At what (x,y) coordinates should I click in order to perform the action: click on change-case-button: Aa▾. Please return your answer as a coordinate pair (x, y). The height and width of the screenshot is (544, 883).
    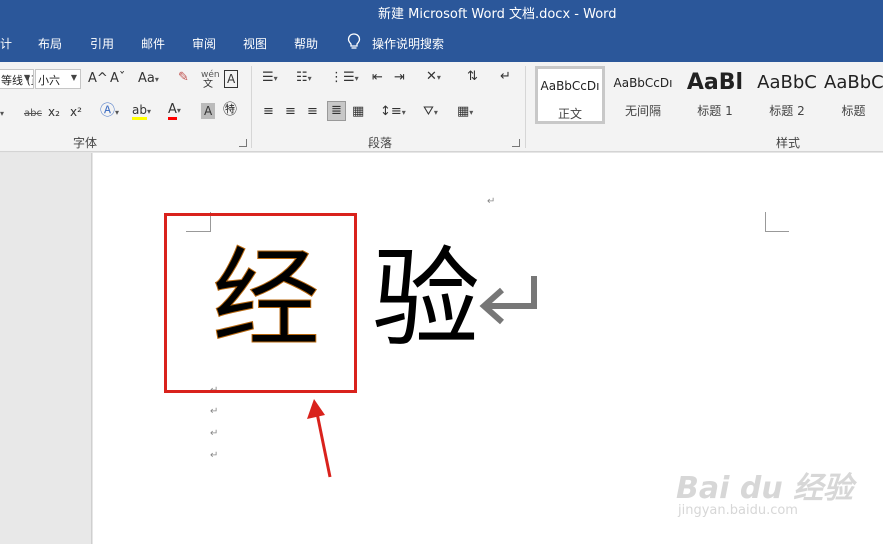
    Looking at the image, I should click on (148, 79).